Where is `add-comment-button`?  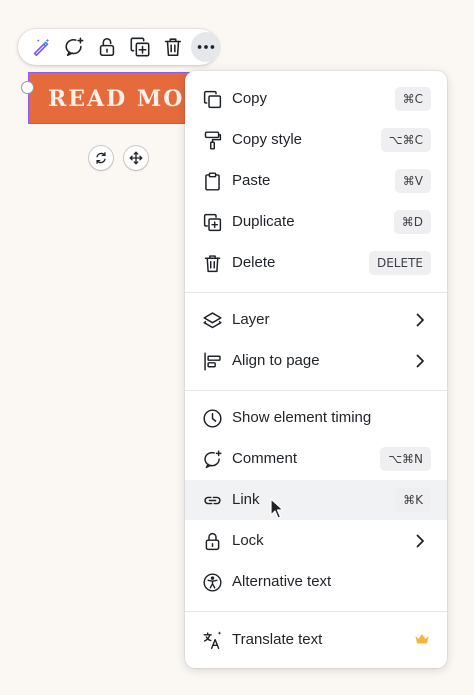 add-comment-button is located at coordinates (73, 47).